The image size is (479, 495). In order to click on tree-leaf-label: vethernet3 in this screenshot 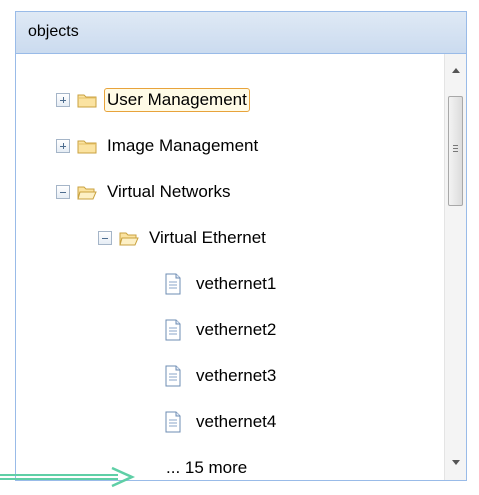, I will do `click(236, 375)`.